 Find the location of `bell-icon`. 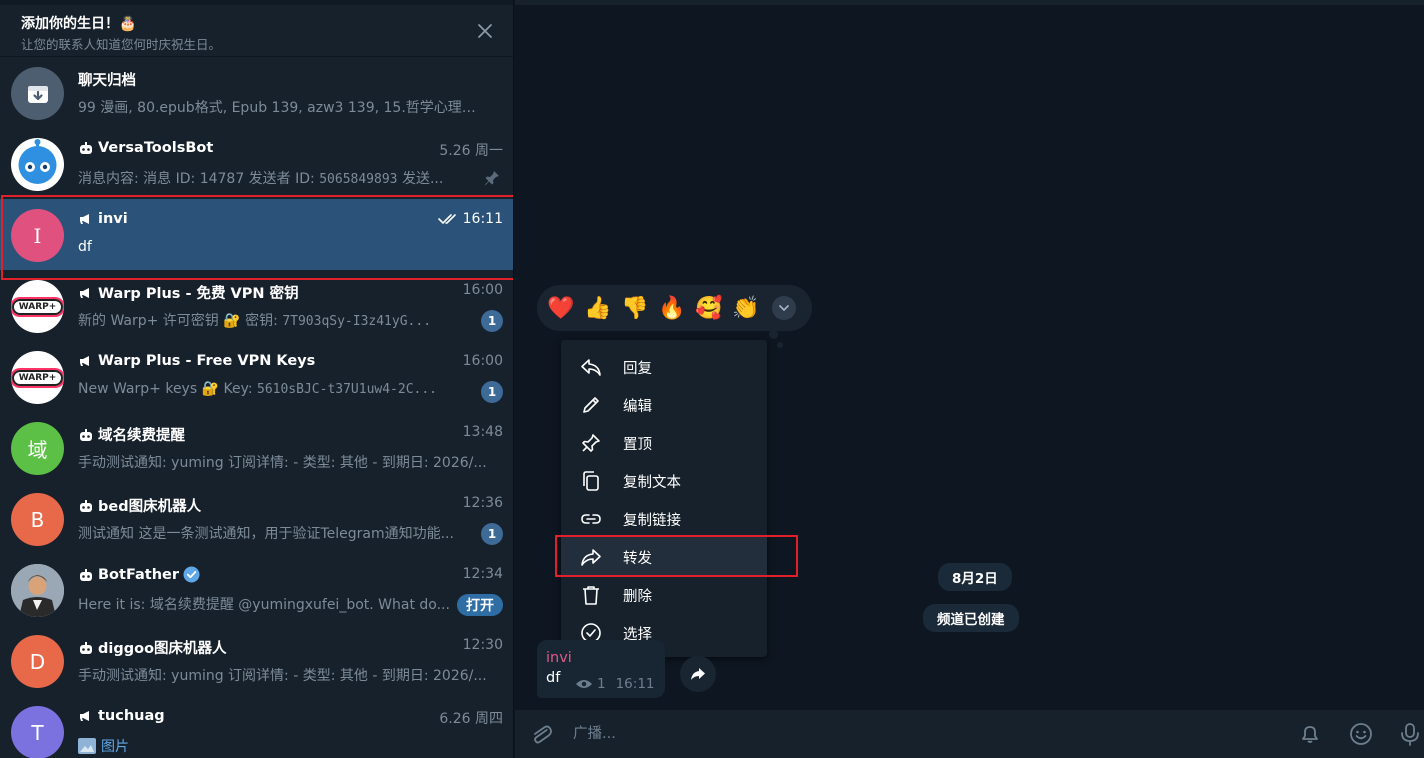

bell-icon is located at coordinates (1310, 734).